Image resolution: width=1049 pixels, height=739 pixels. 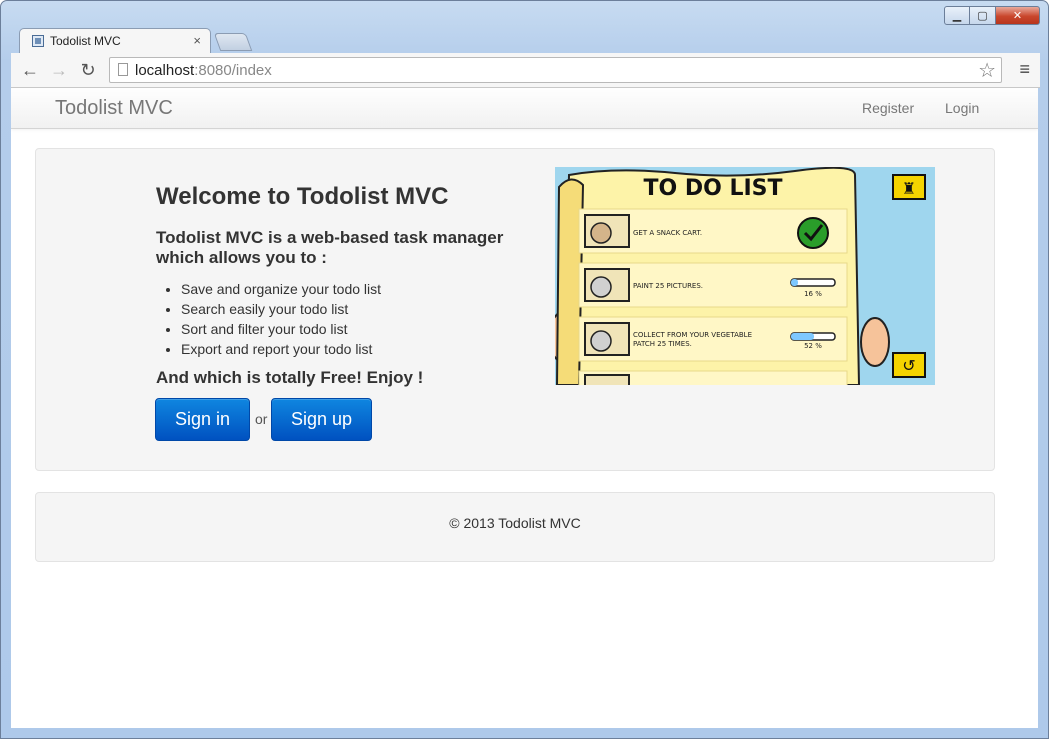 I want to click on window-controls: ▁ ▢ ✕, so click(x=992, y=15).